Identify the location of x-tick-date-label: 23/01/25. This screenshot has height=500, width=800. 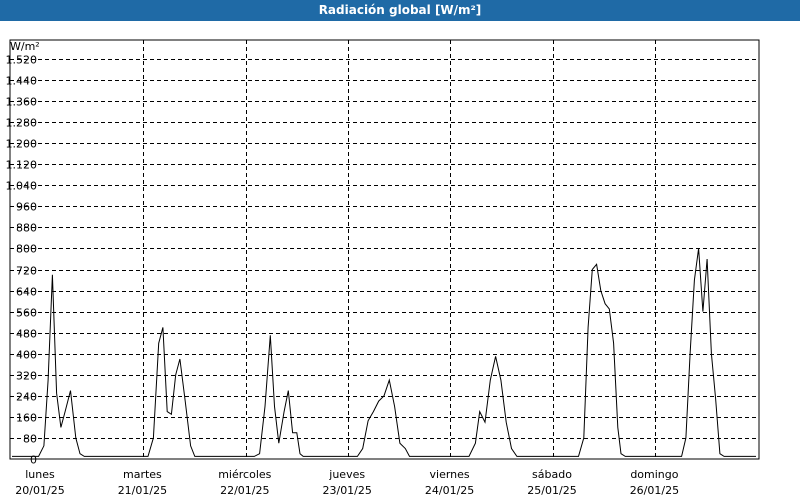
(346, 490).